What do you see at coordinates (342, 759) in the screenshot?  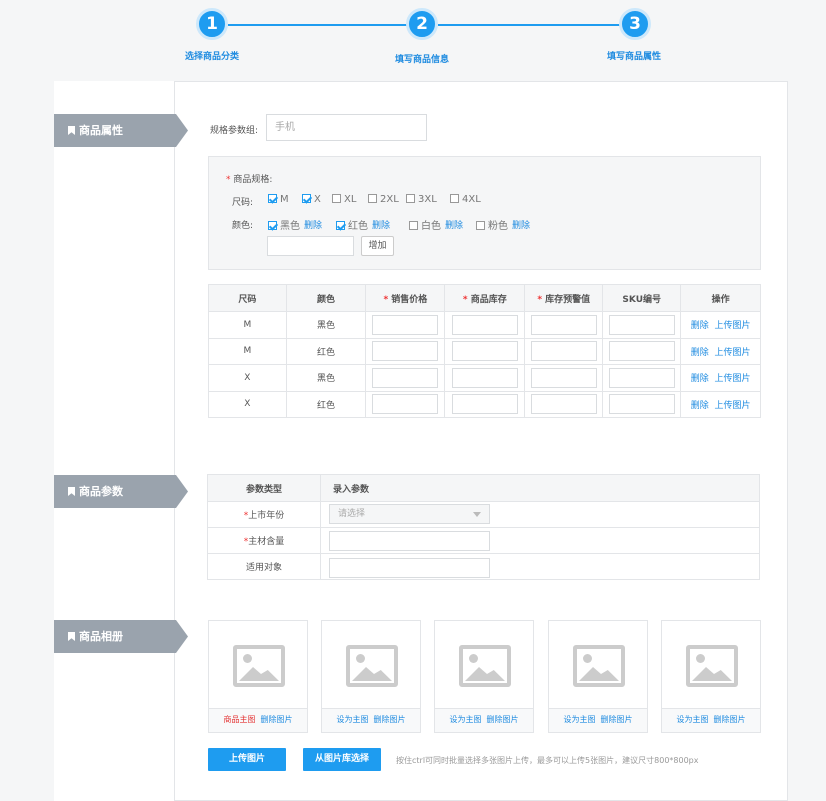 I see `library-select-button: 从图片库选择` at bounding box center [342, 759].